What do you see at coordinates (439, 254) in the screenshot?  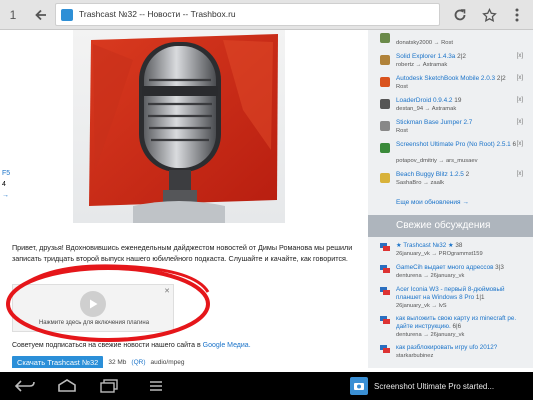 I see `discussion-author: 26january_vk → PROgrammst159` at bounding box center [439, 254].